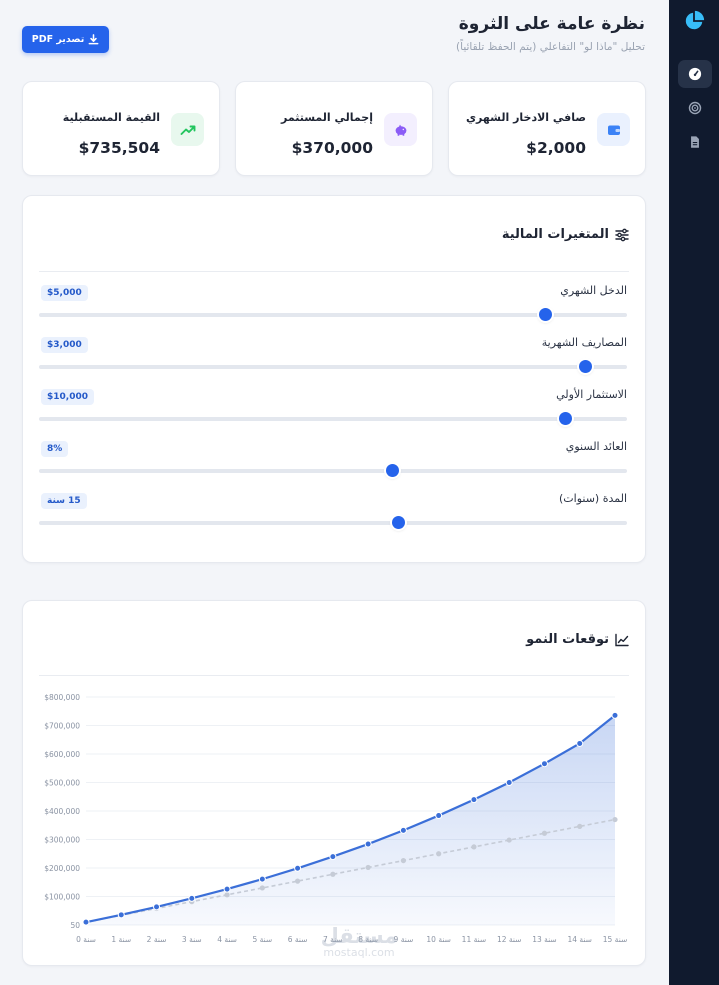  What do you see at coordinates (615, 939) in the screenshot?
I see `x-tick-label: سنة 15` at bounding box center [615, 939].